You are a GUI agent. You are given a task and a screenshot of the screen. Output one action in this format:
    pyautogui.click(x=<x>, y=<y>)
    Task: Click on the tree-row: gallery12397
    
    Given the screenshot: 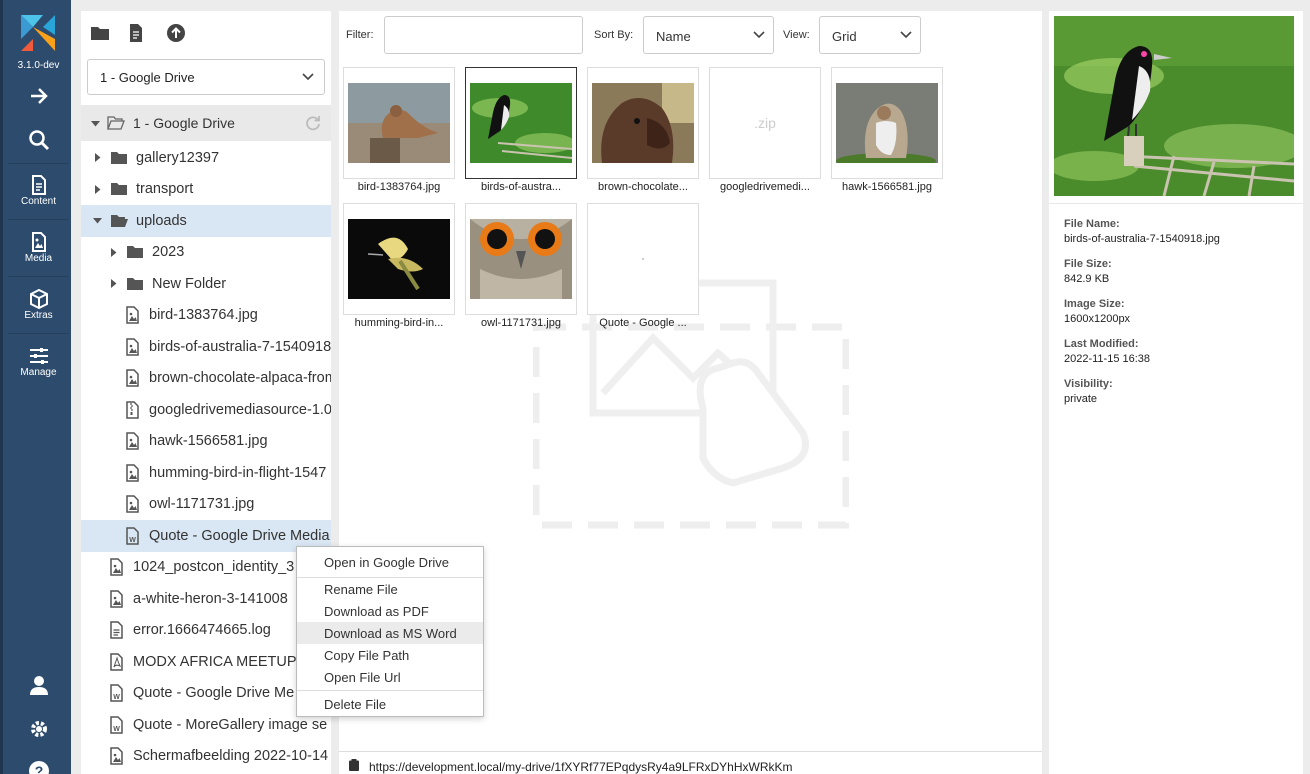 What is the action you would take?
    pyautogui.click(x=206, y=158)
    